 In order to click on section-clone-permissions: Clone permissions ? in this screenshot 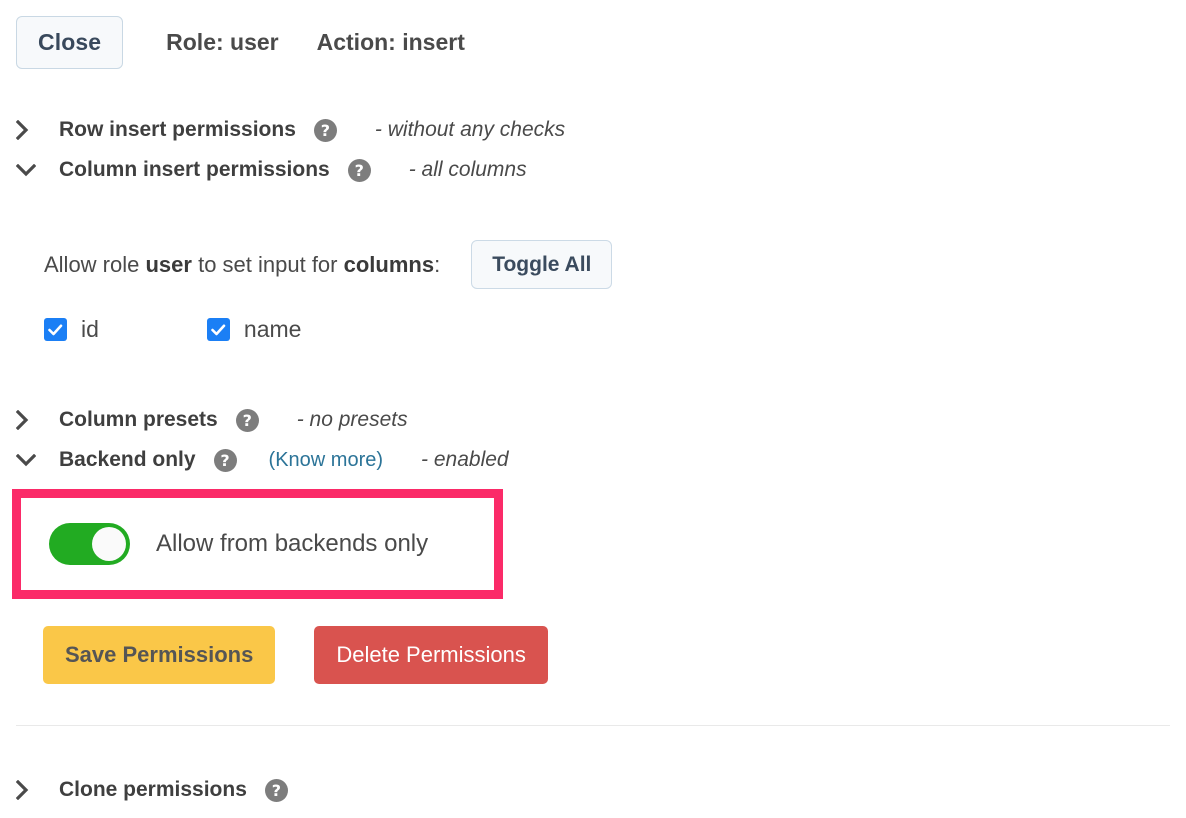, I will do `click(152, 790)`.